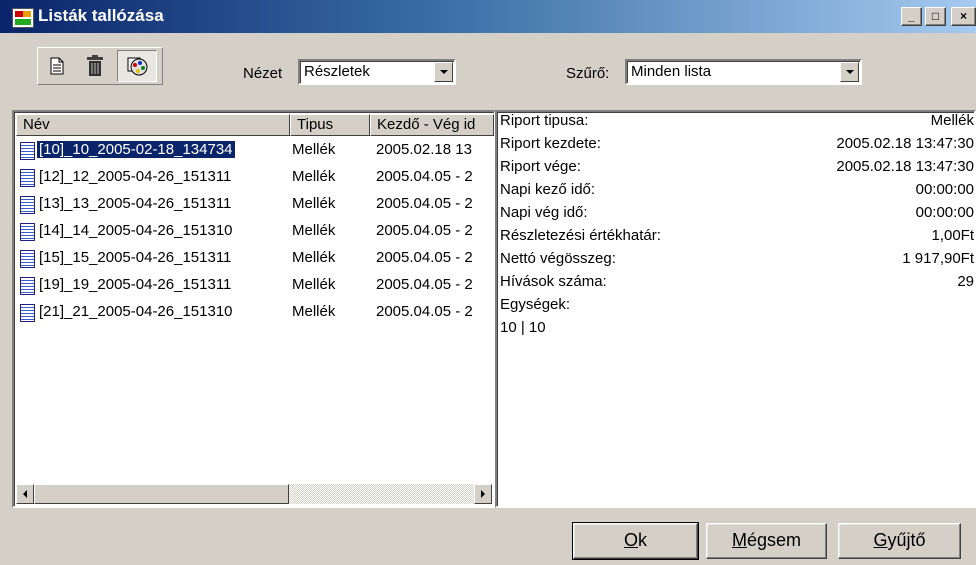 The width and height of the screenshot is (976, 565). What do you see at coordinates (135, 257) in the screenshot?
I see `list-item-name: [15]_15_2005-04-26_151311` at bounding box center [135, 257].